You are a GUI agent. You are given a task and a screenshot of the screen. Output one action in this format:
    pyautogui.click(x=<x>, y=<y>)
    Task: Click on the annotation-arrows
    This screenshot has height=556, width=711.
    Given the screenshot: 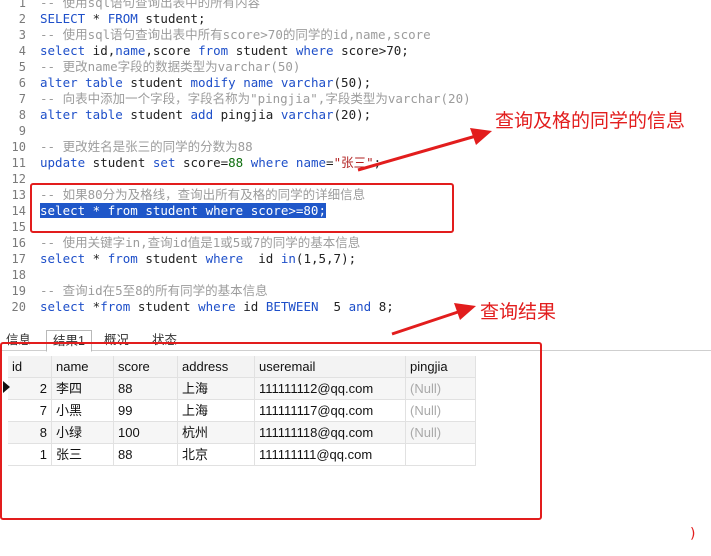 What is the action you would take?
    pyautogui.click(x=424, y=232)
    